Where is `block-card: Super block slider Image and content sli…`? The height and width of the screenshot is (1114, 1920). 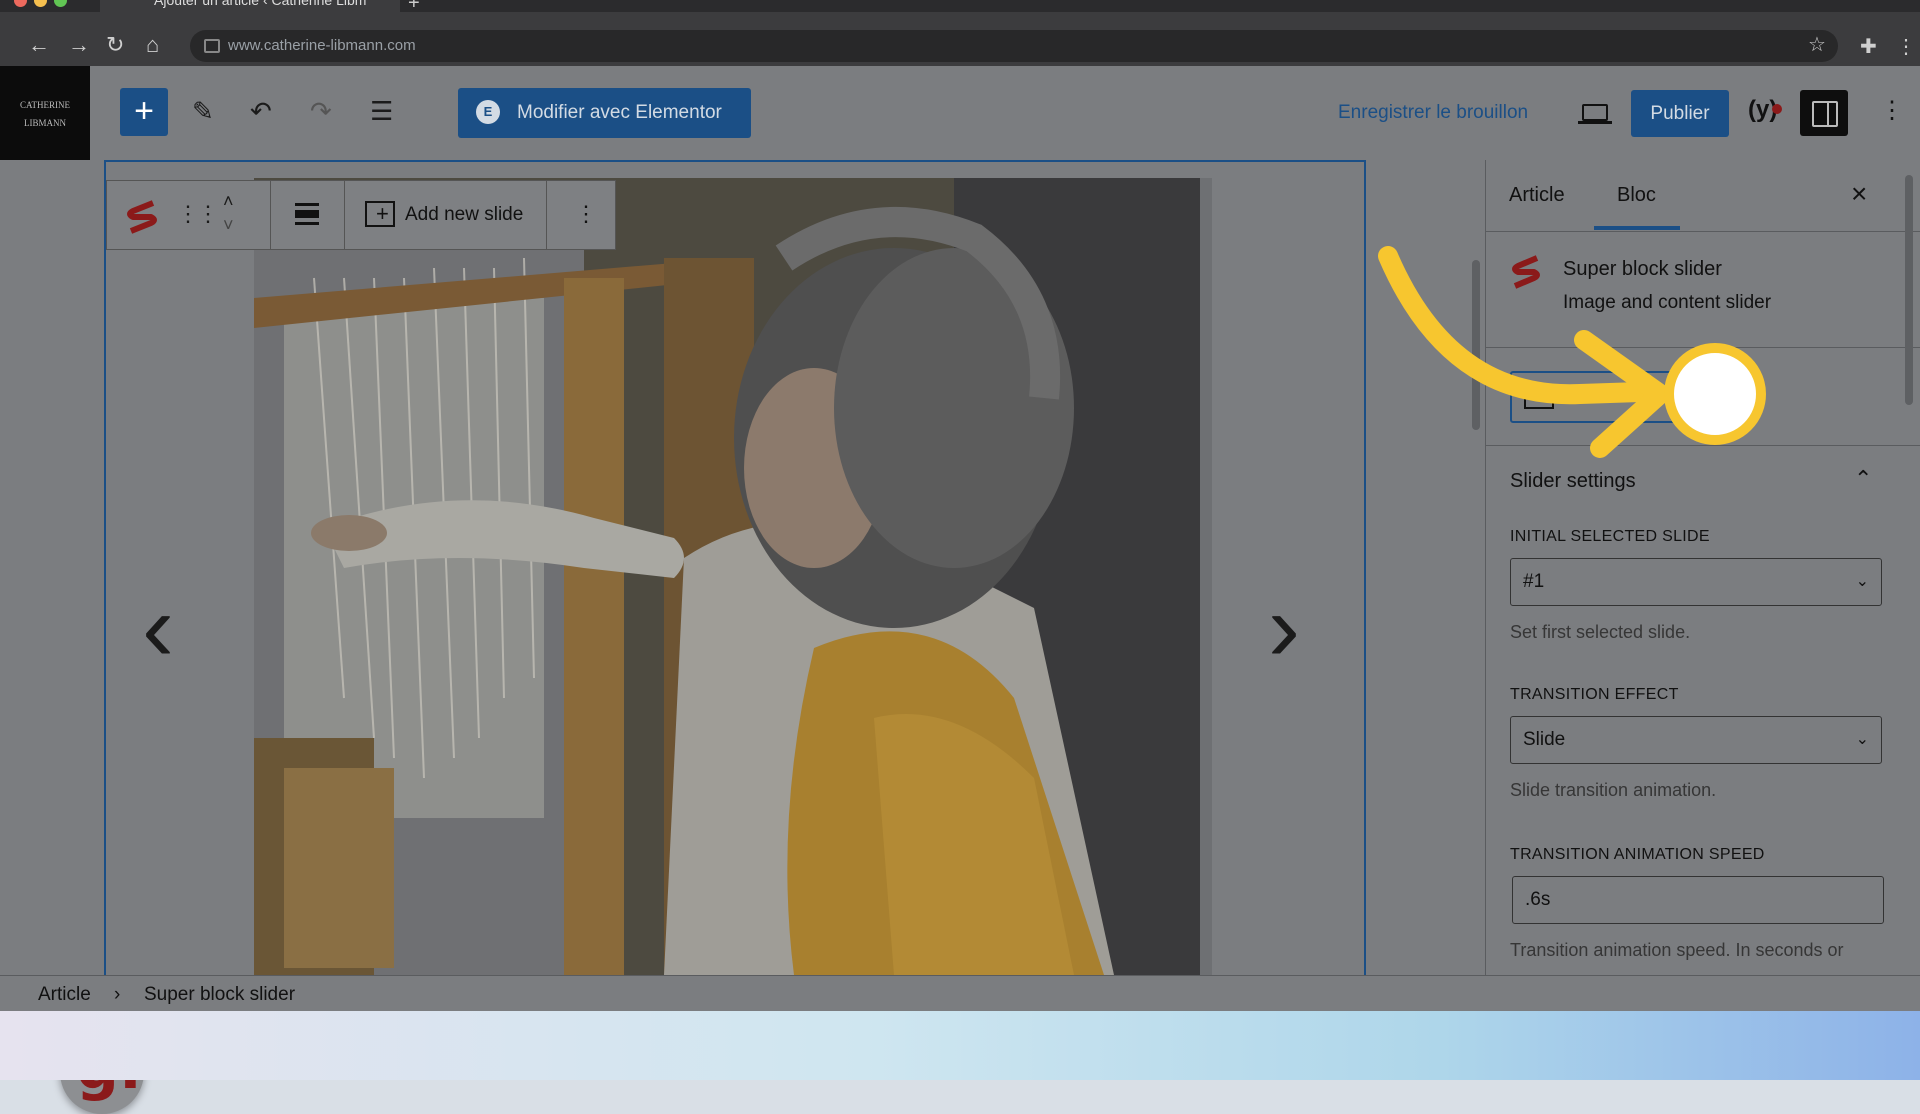 block-card: Super block slider Image and content sli… is located at coordinates (1703, 290).